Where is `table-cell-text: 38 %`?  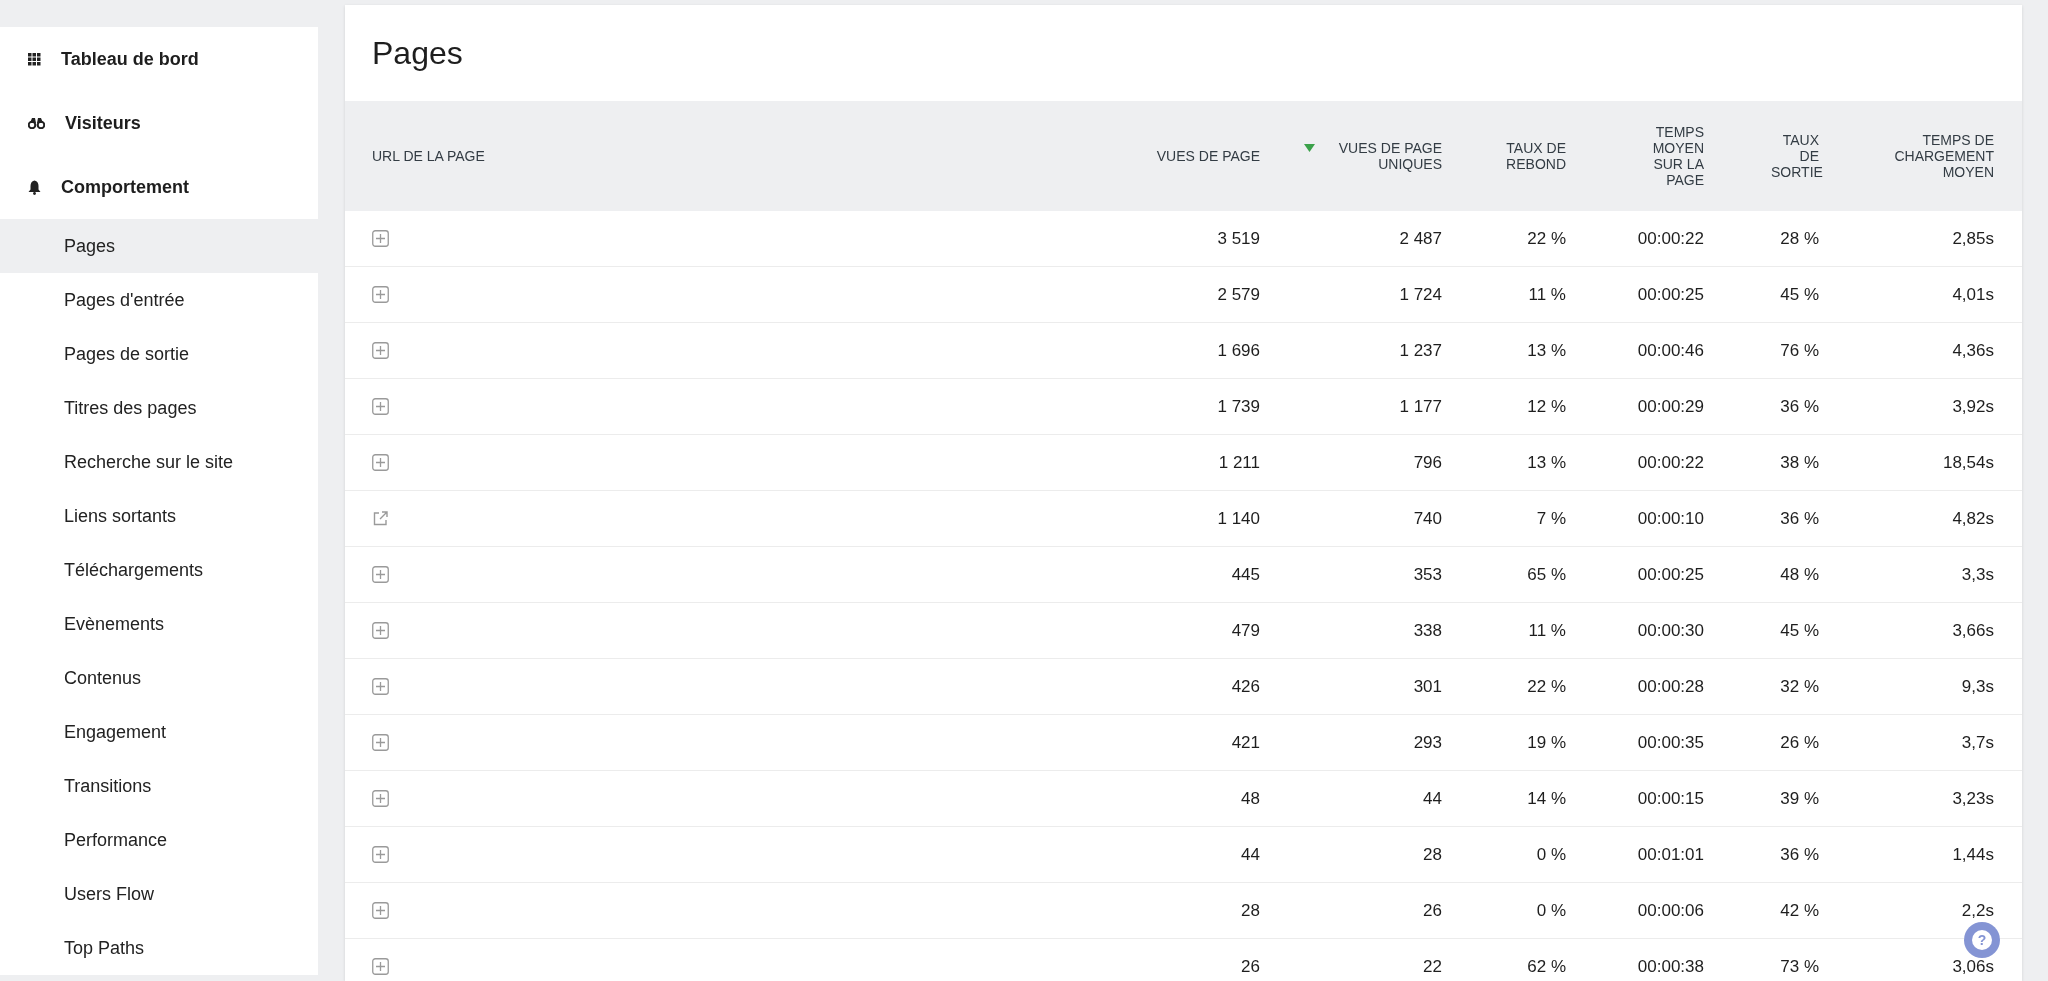
table-cell-text: 38 % is located at coordinates (1799, 462).